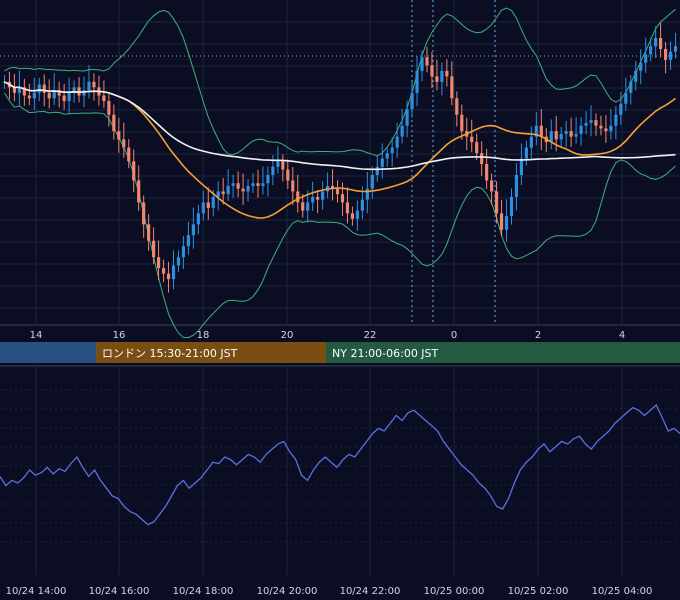  Describe the element at coordinates (622, 591) in the screenshot. I see `osc-x-tick-label: 10/25 04:00` at that location.